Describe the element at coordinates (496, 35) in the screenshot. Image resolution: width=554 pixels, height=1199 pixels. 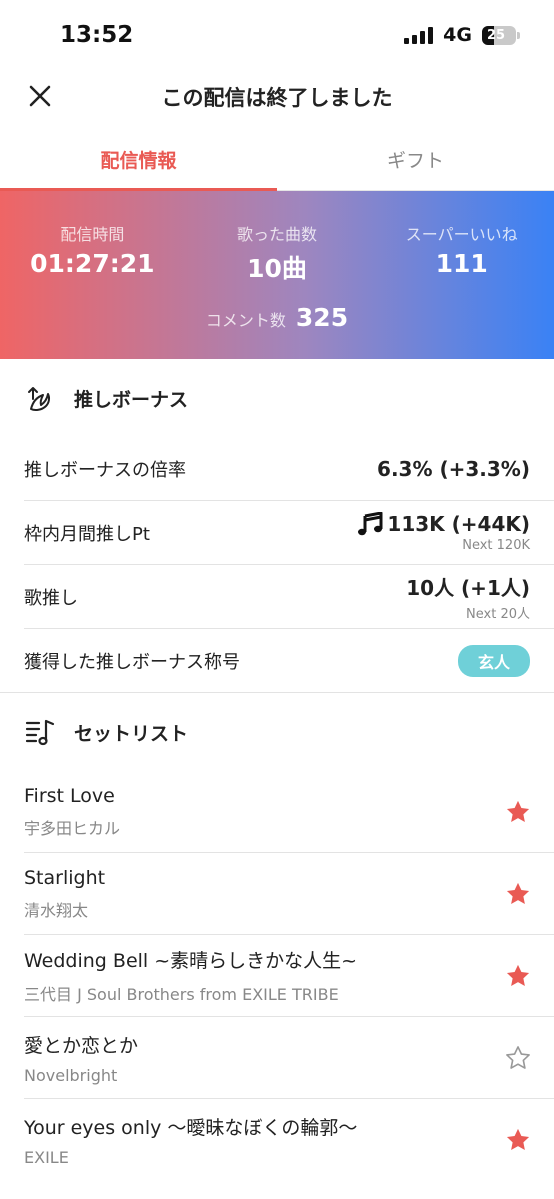
I see `battery-level: 25` at that location.